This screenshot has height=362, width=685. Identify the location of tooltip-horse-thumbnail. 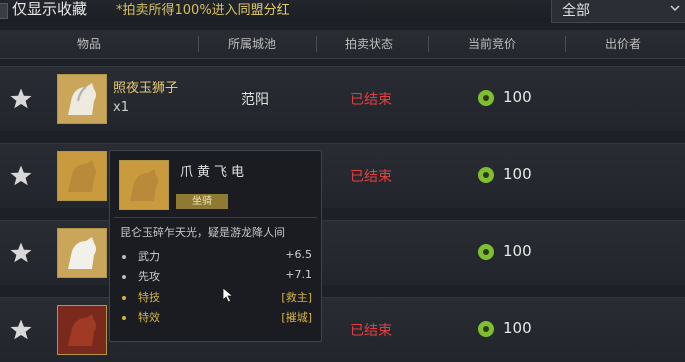
(144, 185).